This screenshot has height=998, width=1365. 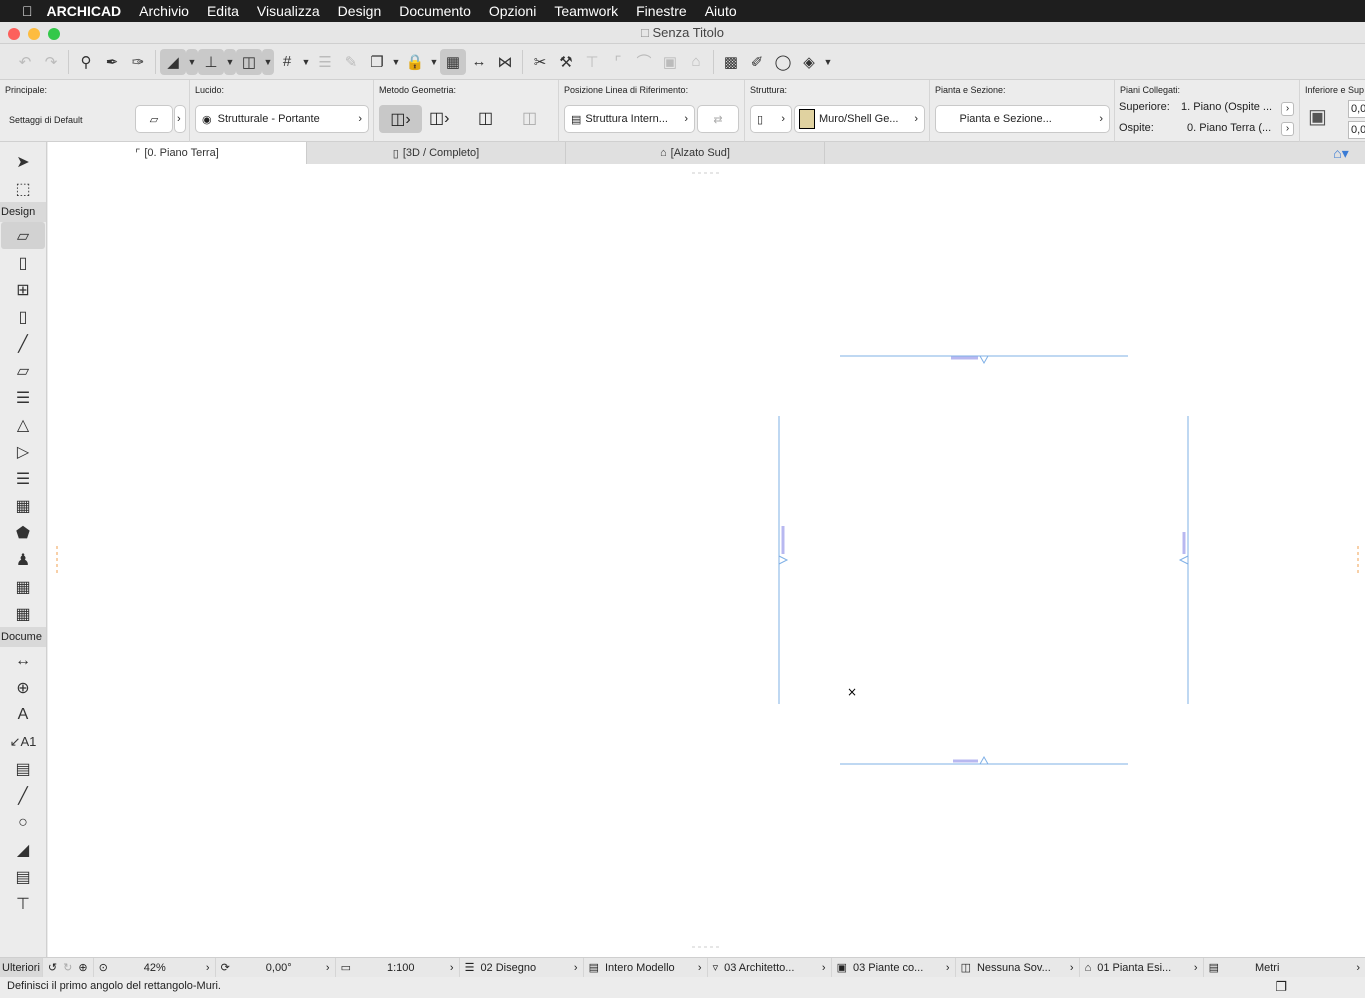 What do you see at coordinates (282, 119) in the screenshot?
I see `layer-select: ◉ Strutturale - Portante ›` at bounding box center [282, 119].